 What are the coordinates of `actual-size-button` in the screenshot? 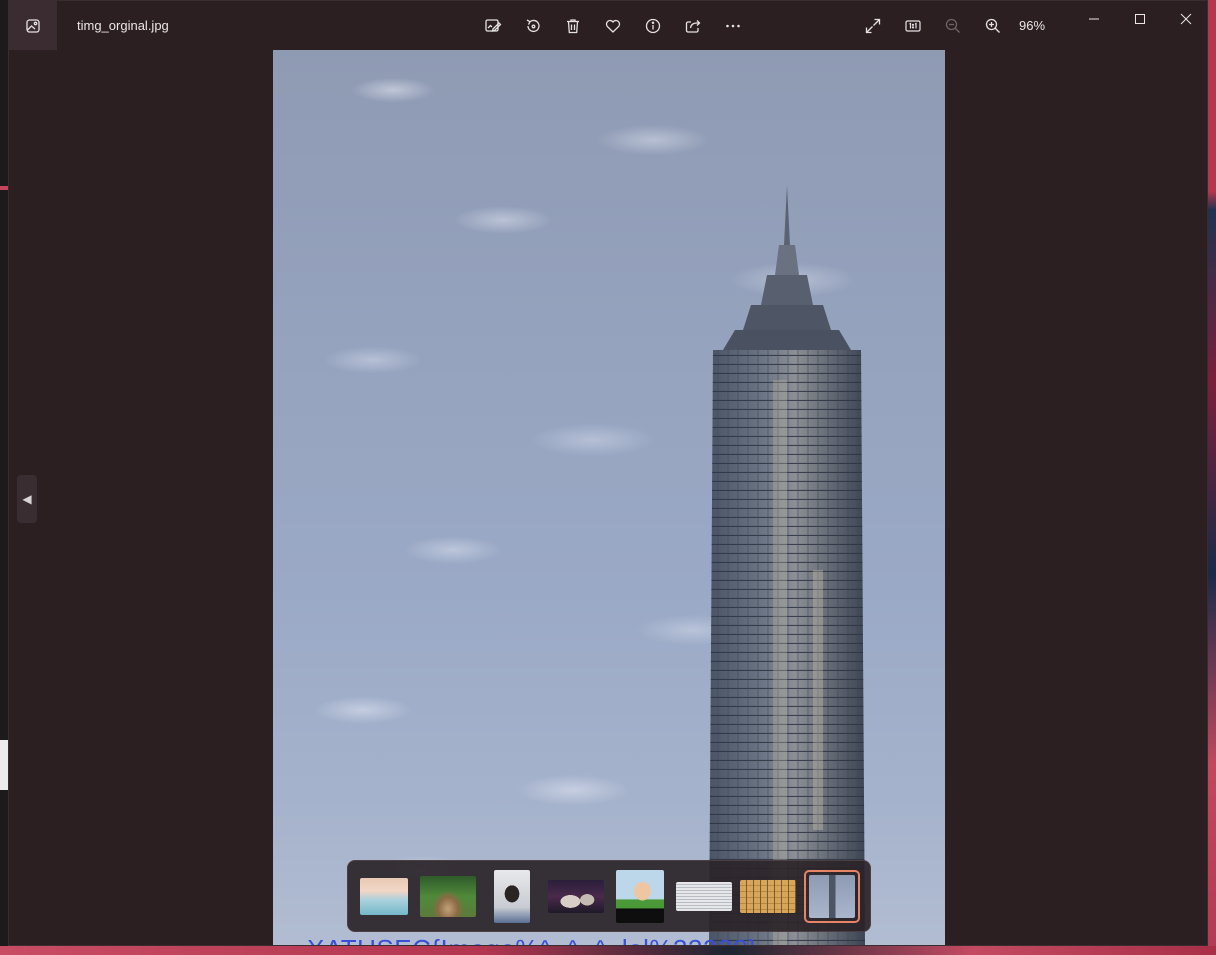 It's located at (913, 26).